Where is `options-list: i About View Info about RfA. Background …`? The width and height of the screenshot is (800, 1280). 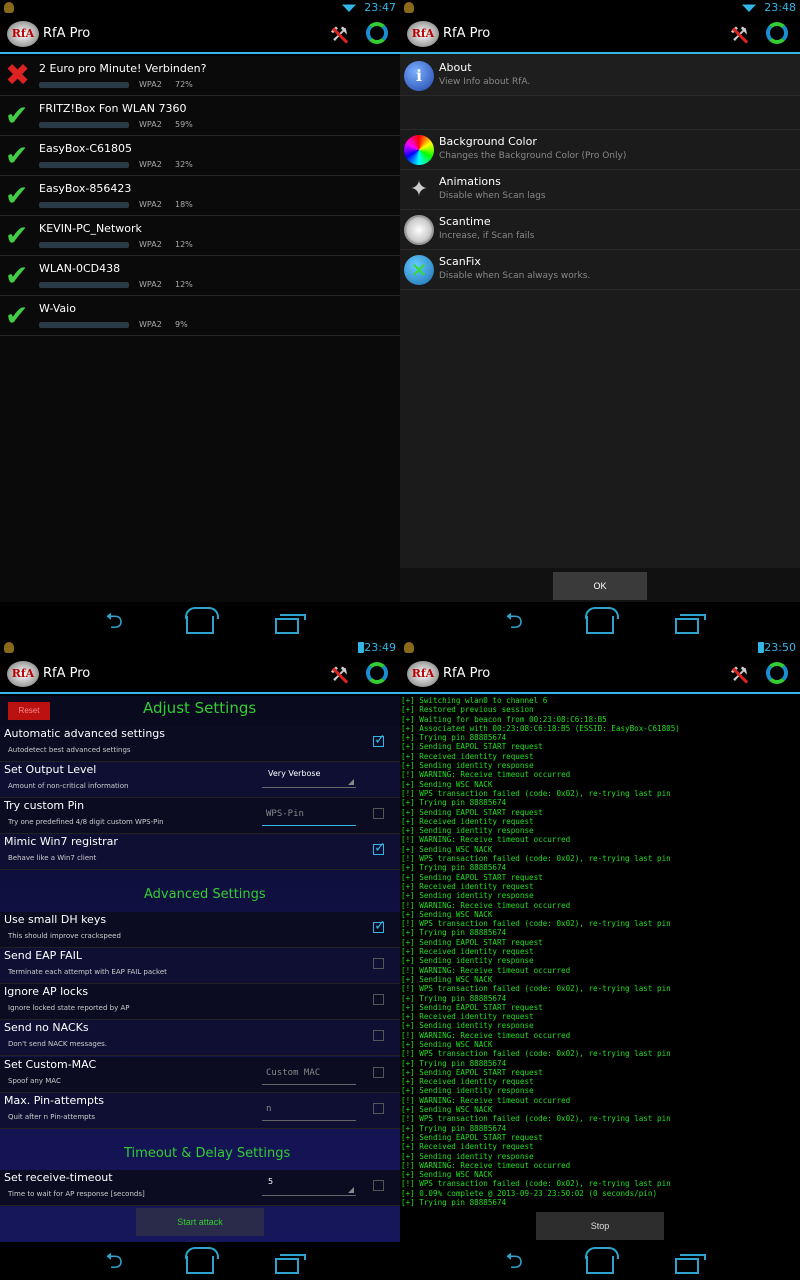 options-list: i About View Info about RfA. Background … is located at coordinates (600, 173).